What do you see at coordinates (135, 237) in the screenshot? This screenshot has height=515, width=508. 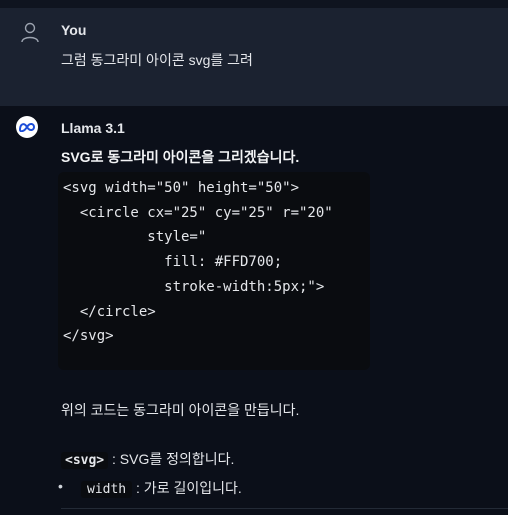 I see `code-line: style="` at bounding box center [135, 237].